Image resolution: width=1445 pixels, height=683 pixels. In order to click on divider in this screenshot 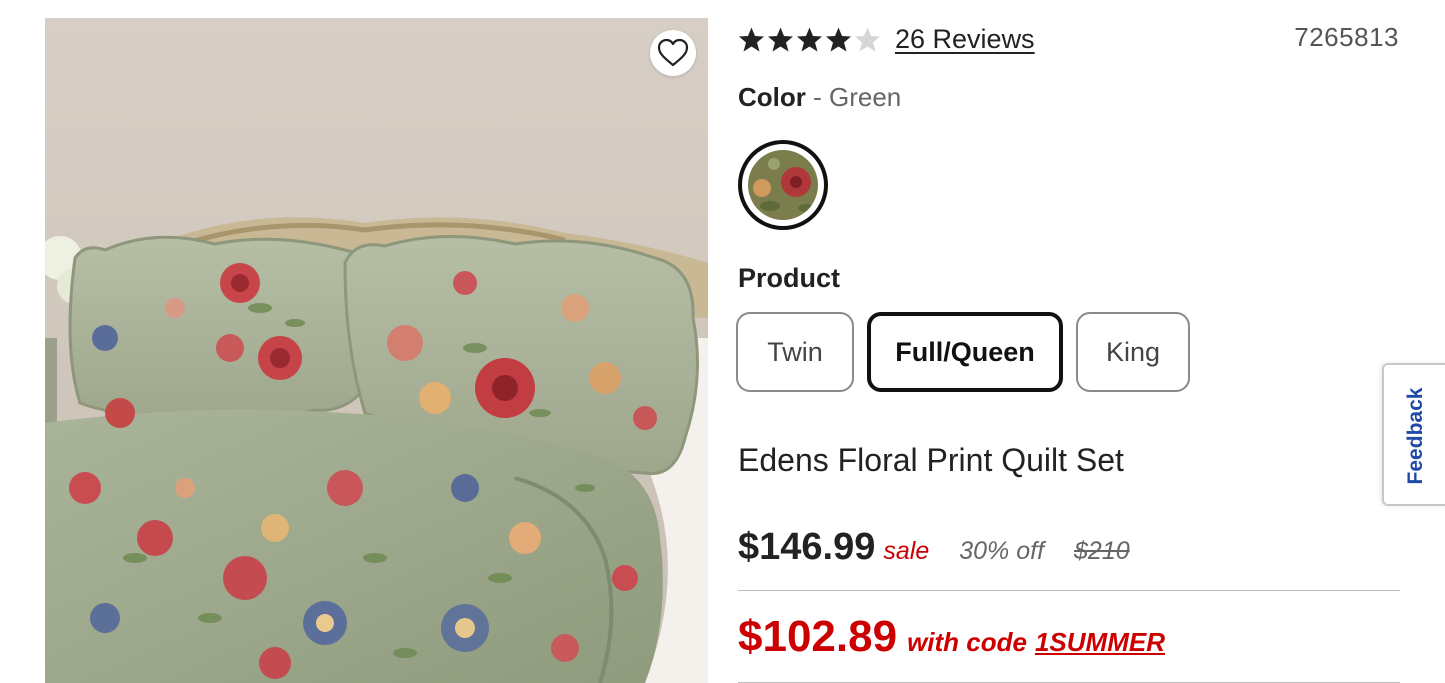, I will do `click(1069, 590)`.